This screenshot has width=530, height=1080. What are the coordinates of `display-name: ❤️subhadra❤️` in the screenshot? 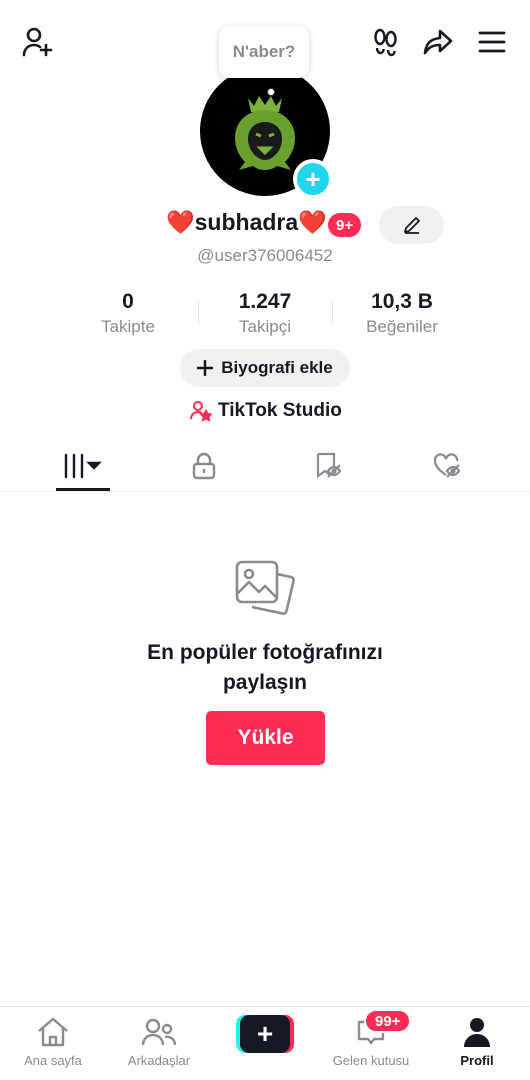 It's located at (246, 222).